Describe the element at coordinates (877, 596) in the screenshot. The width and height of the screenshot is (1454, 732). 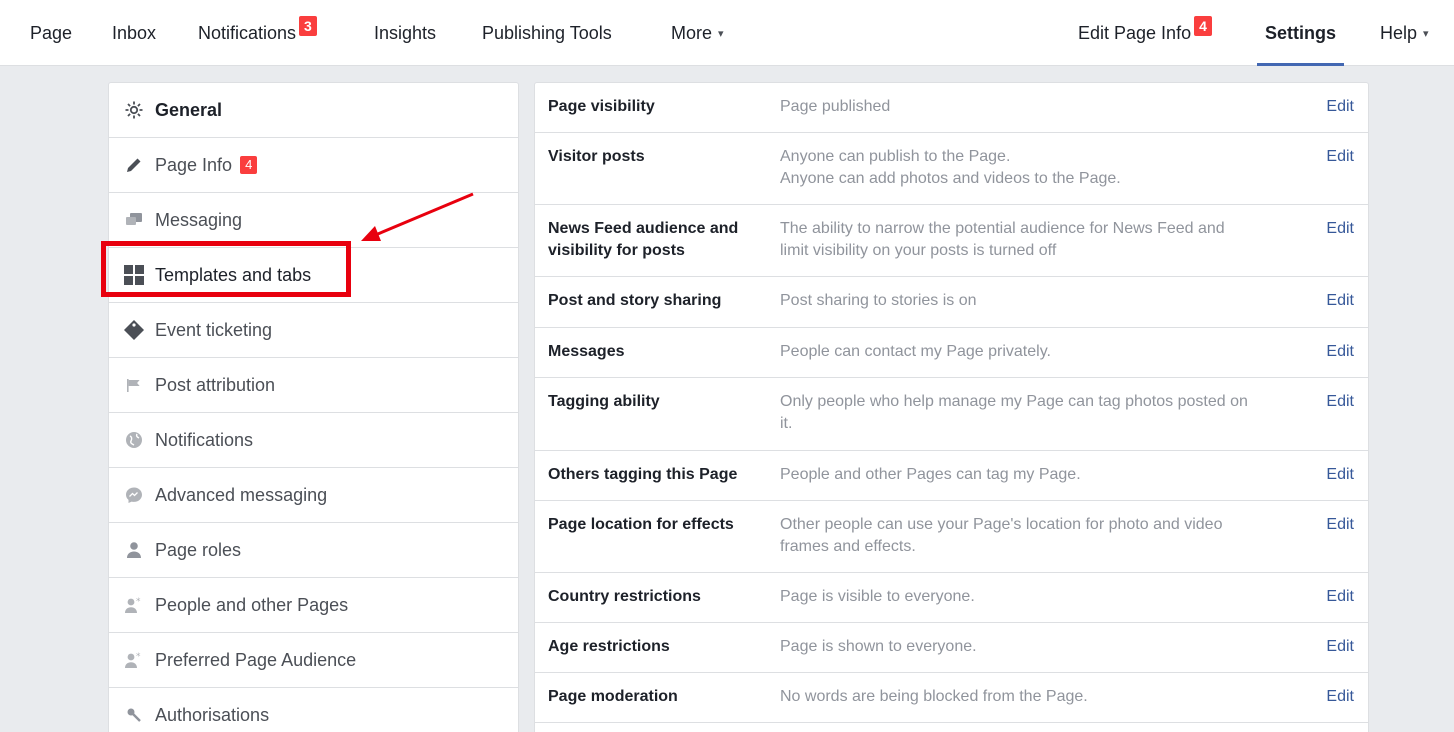
I see `setting-value: Page is visible to everyone.` at that location.